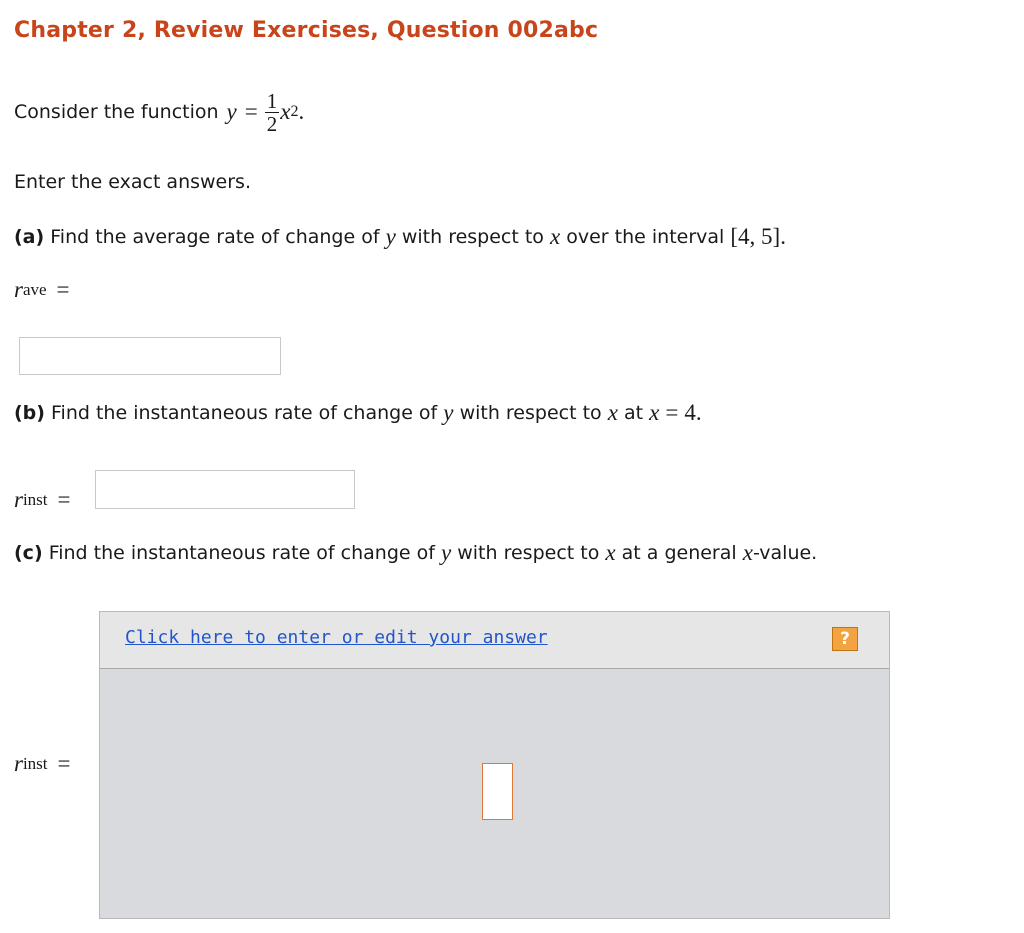  I want to click on r-ave-sub: ave, so click(34, 289).